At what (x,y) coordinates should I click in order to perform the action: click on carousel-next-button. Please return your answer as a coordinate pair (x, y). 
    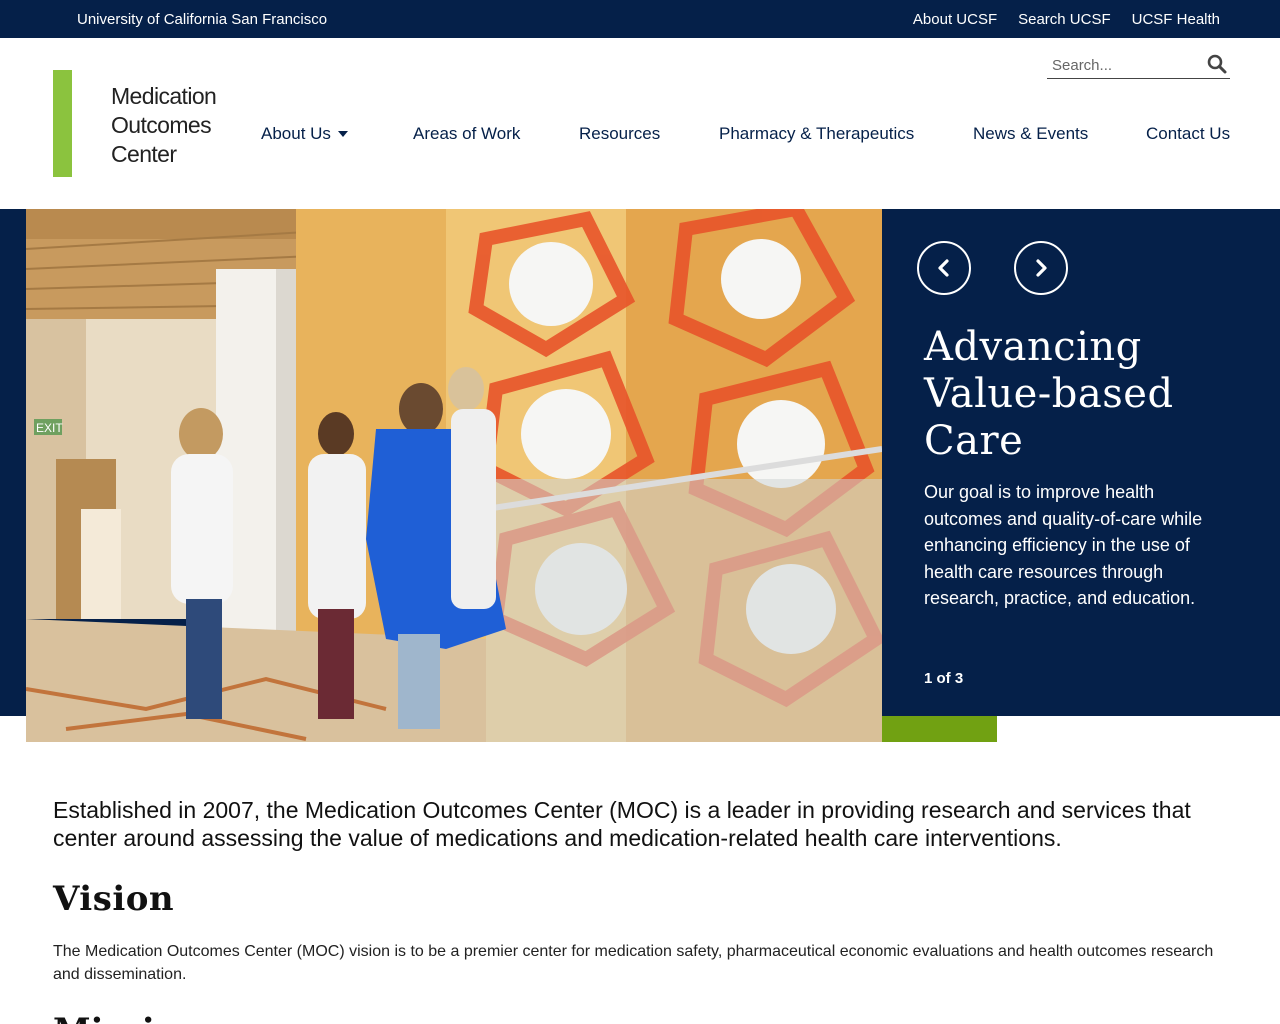
    Looking at the image, I should click on (1041, 268).